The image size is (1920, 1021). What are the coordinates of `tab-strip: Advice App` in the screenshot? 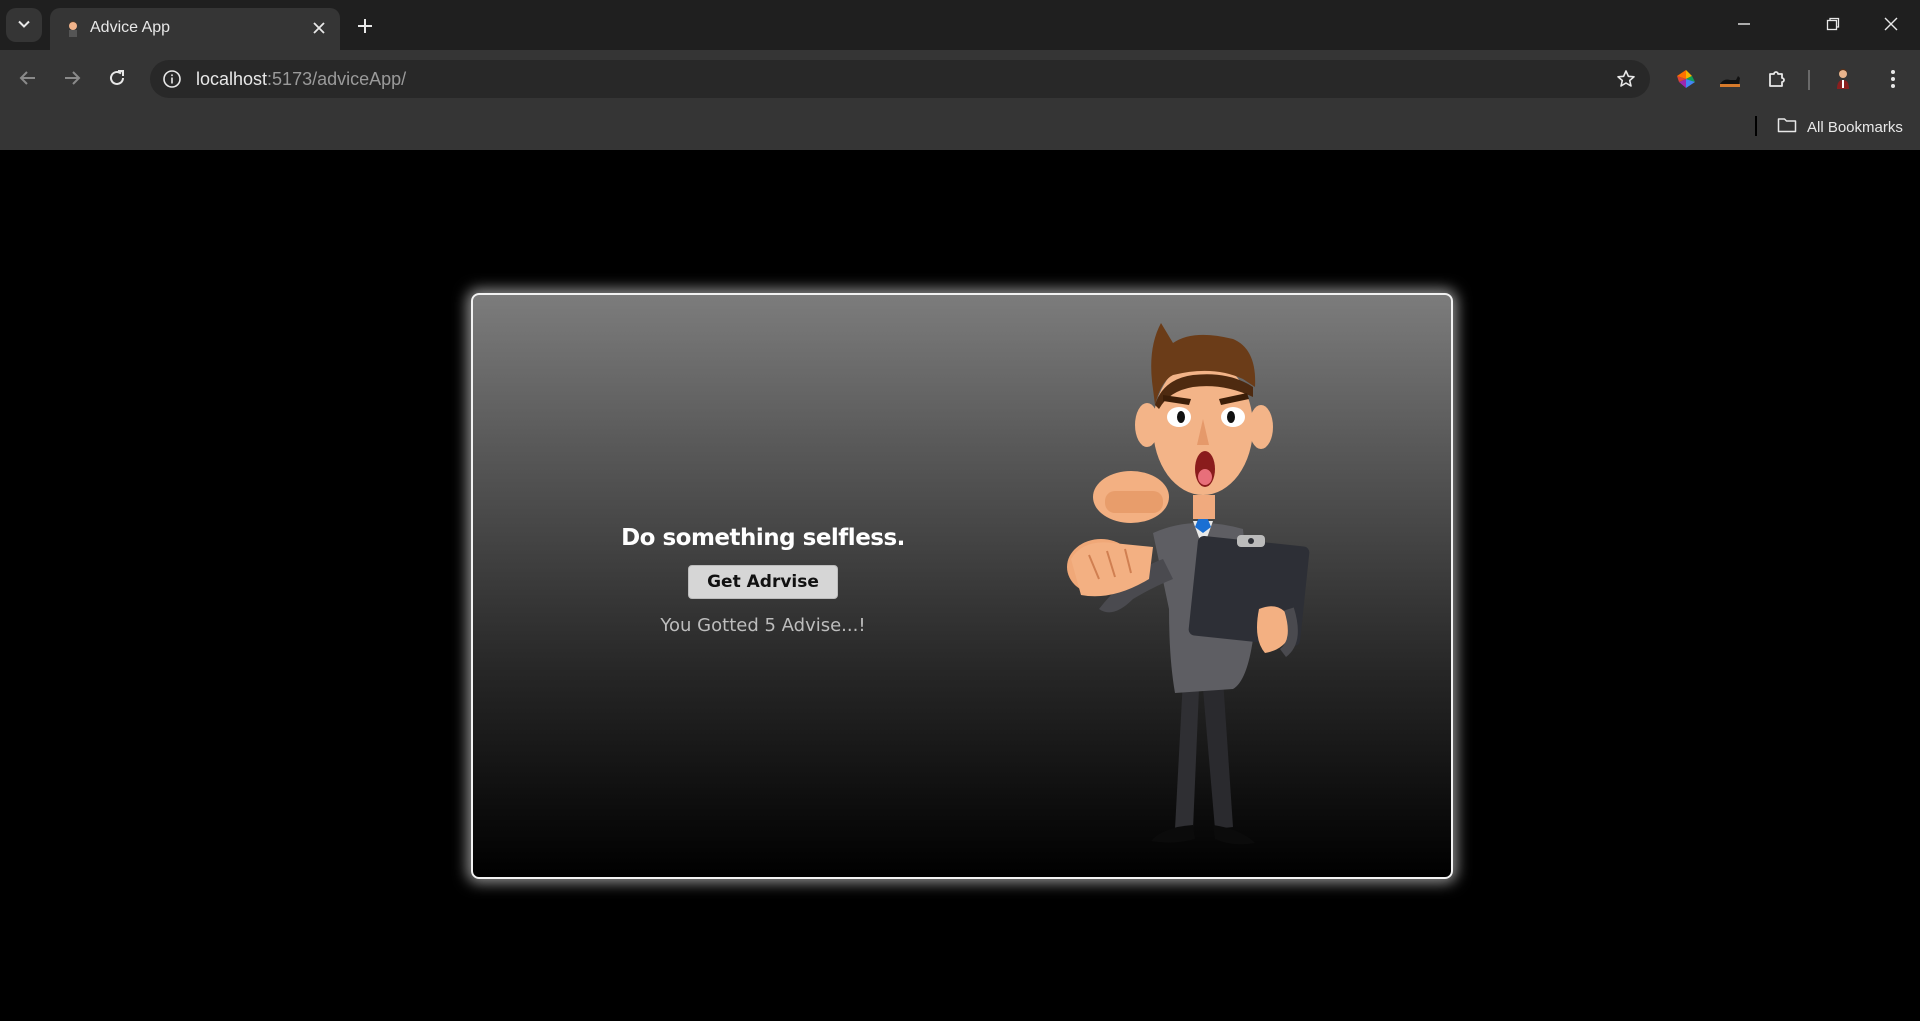 It's located at (960, 25).